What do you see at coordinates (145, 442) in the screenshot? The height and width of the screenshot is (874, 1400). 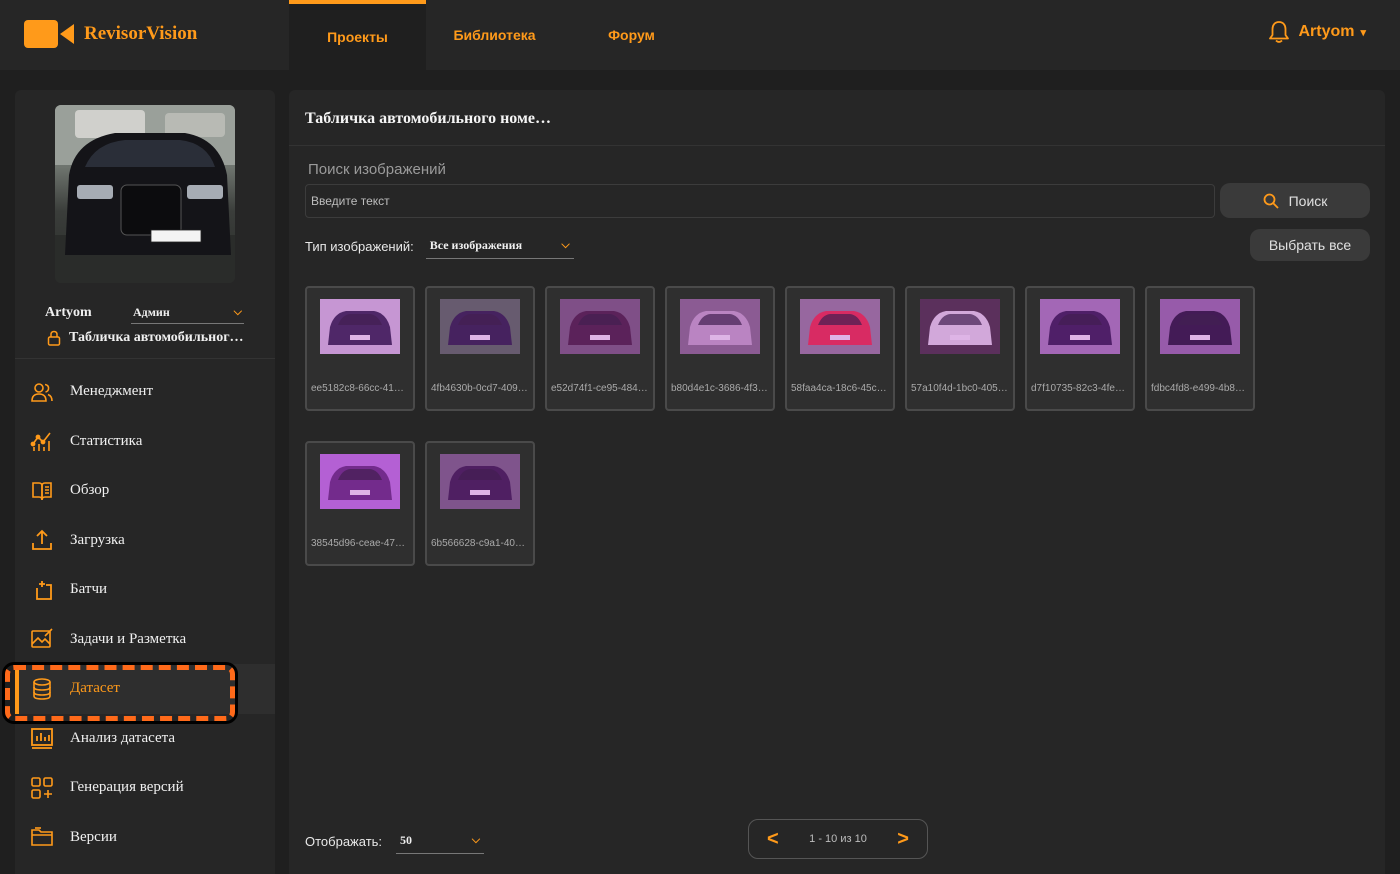 I see `sidebar-item-statistics: Статистика` at bounding box center [145, 442].